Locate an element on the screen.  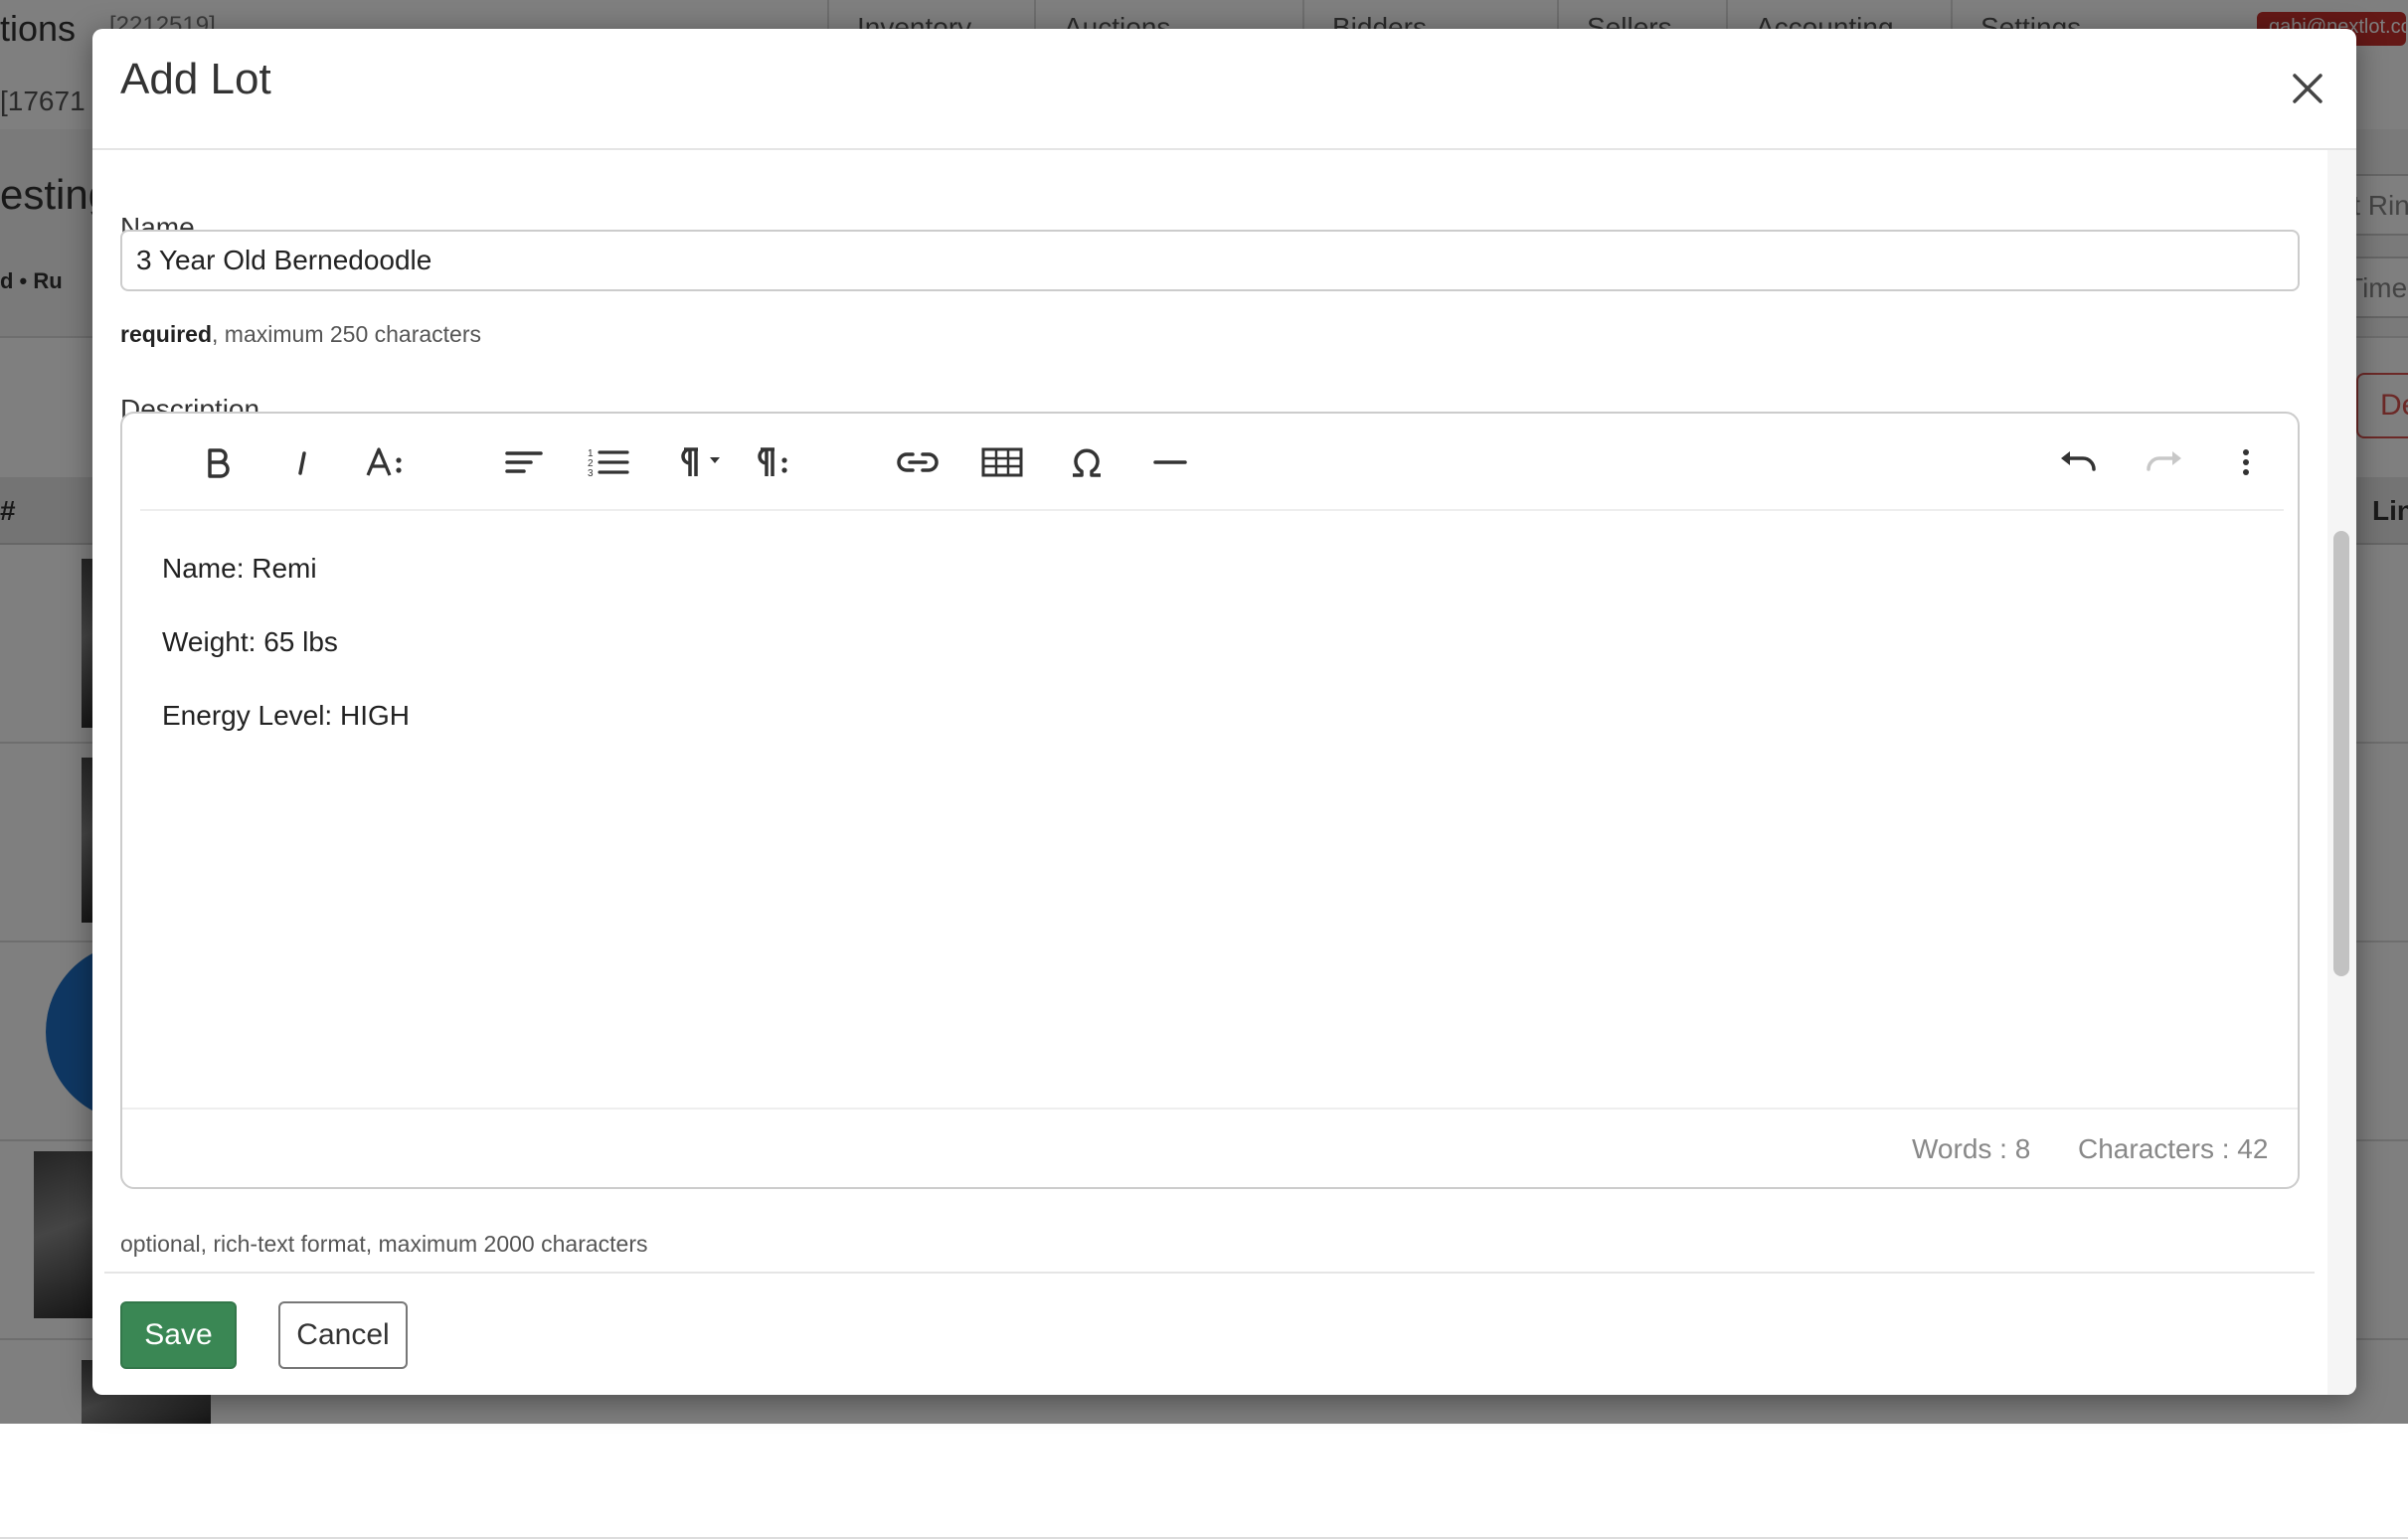
paragraph-style-icon is located at coordinates (774, 462).